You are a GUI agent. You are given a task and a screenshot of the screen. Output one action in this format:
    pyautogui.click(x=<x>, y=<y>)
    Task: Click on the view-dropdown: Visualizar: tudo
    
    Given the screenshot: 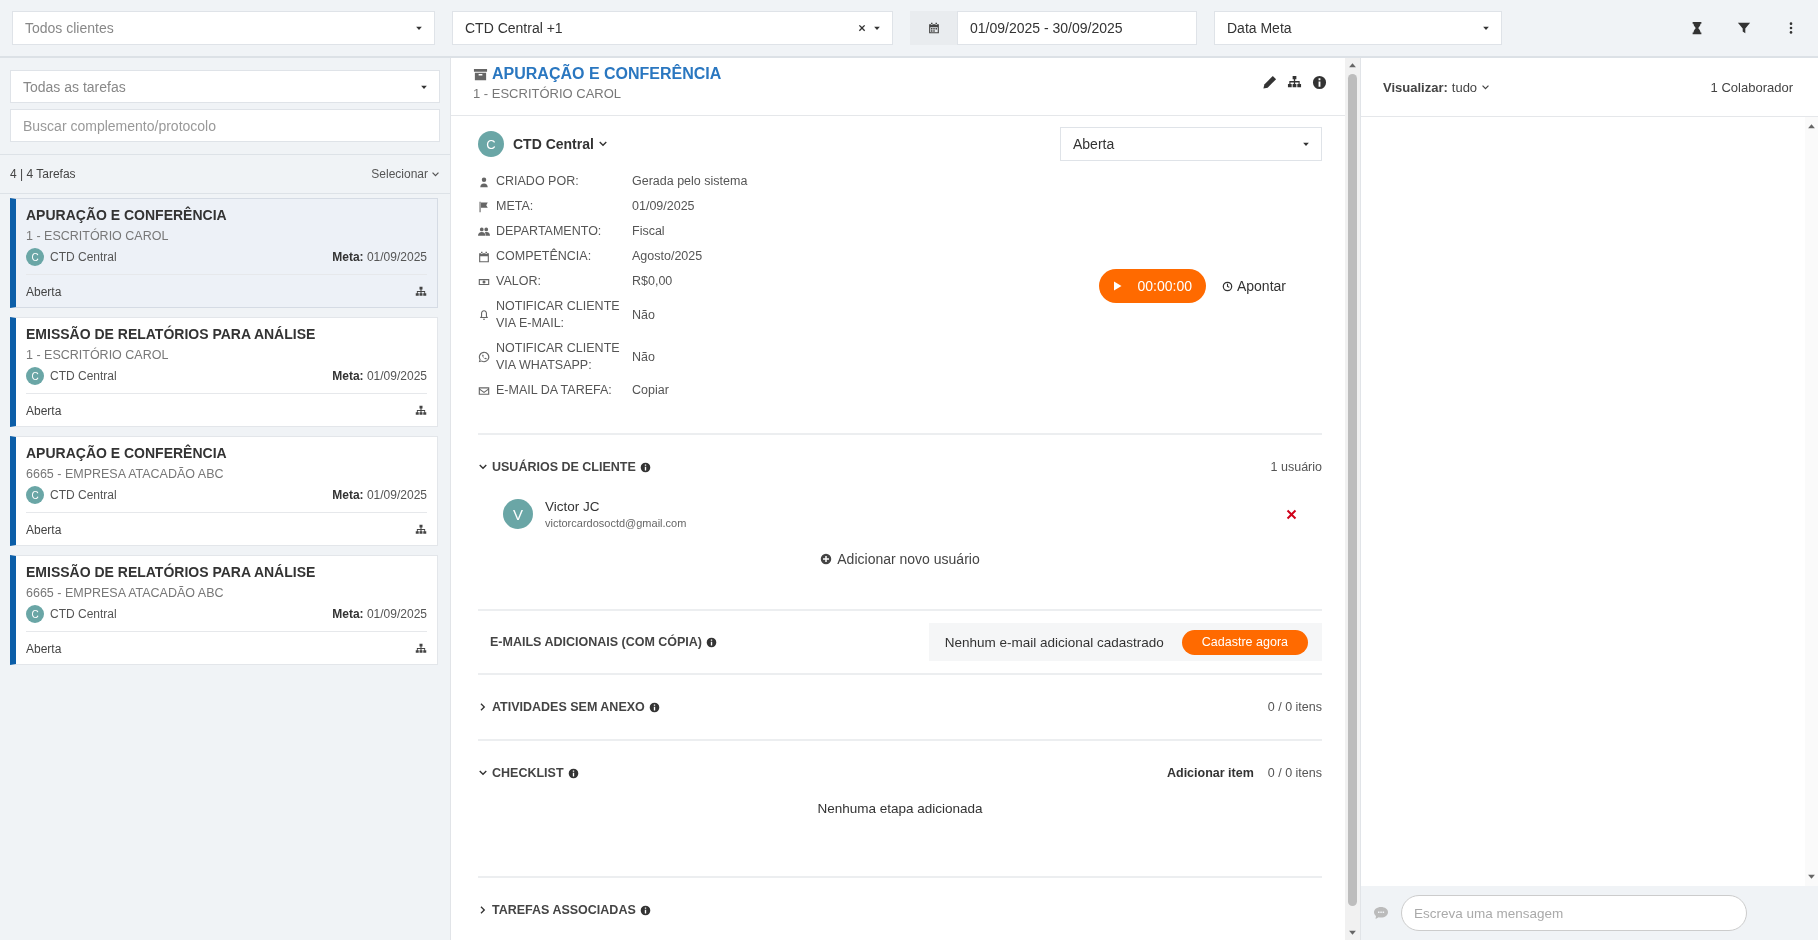 What is the action you would take?
    pyautogui.click(x=1437, y=87)
    